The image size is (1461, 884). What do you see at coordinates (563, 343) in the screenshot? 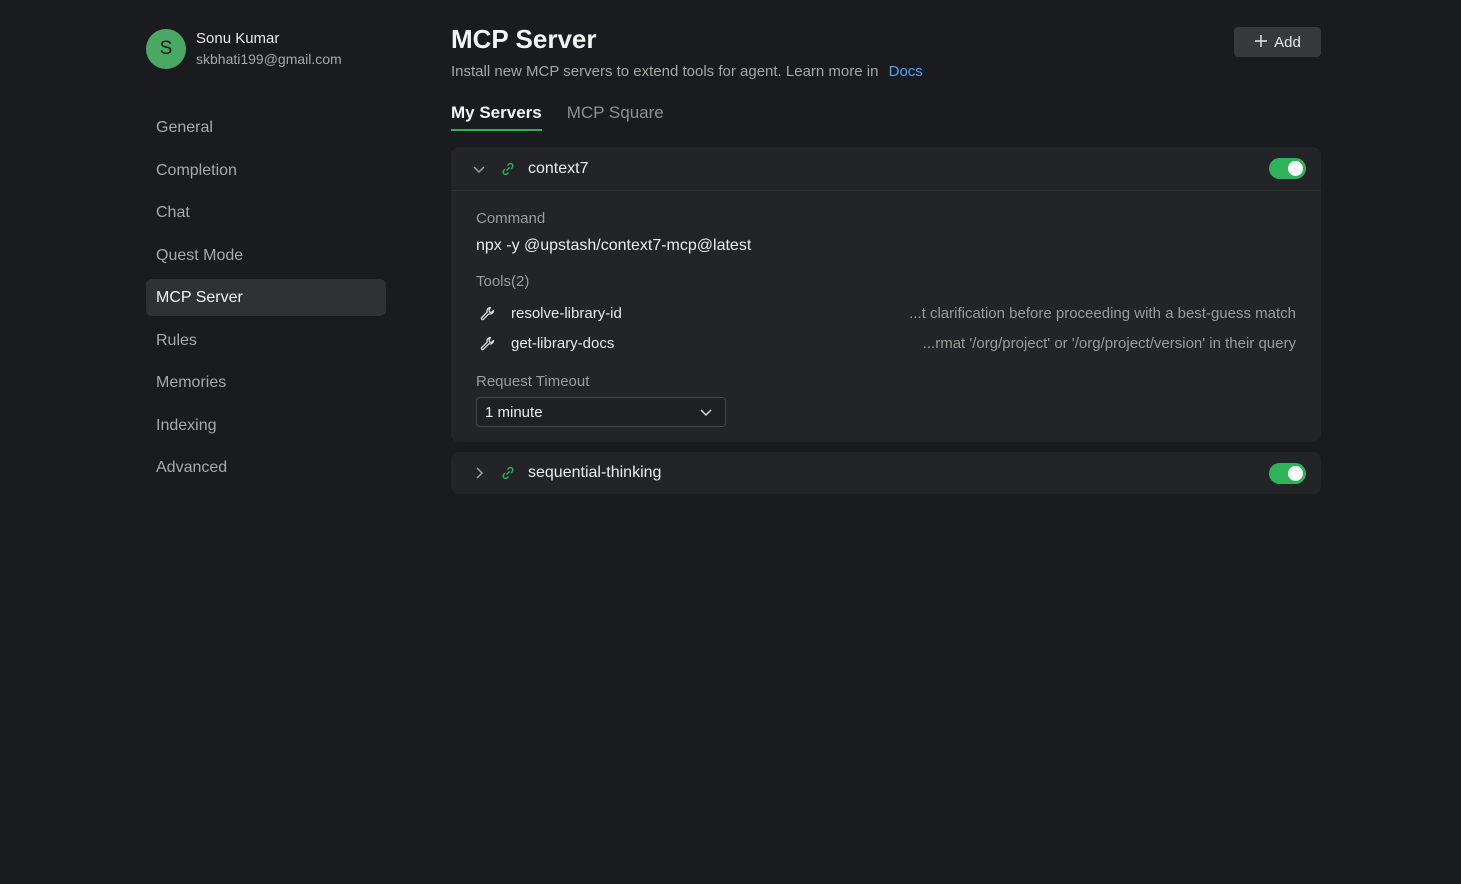
I see `tool-name: get-library-docs` at bounding box center [563, 343].